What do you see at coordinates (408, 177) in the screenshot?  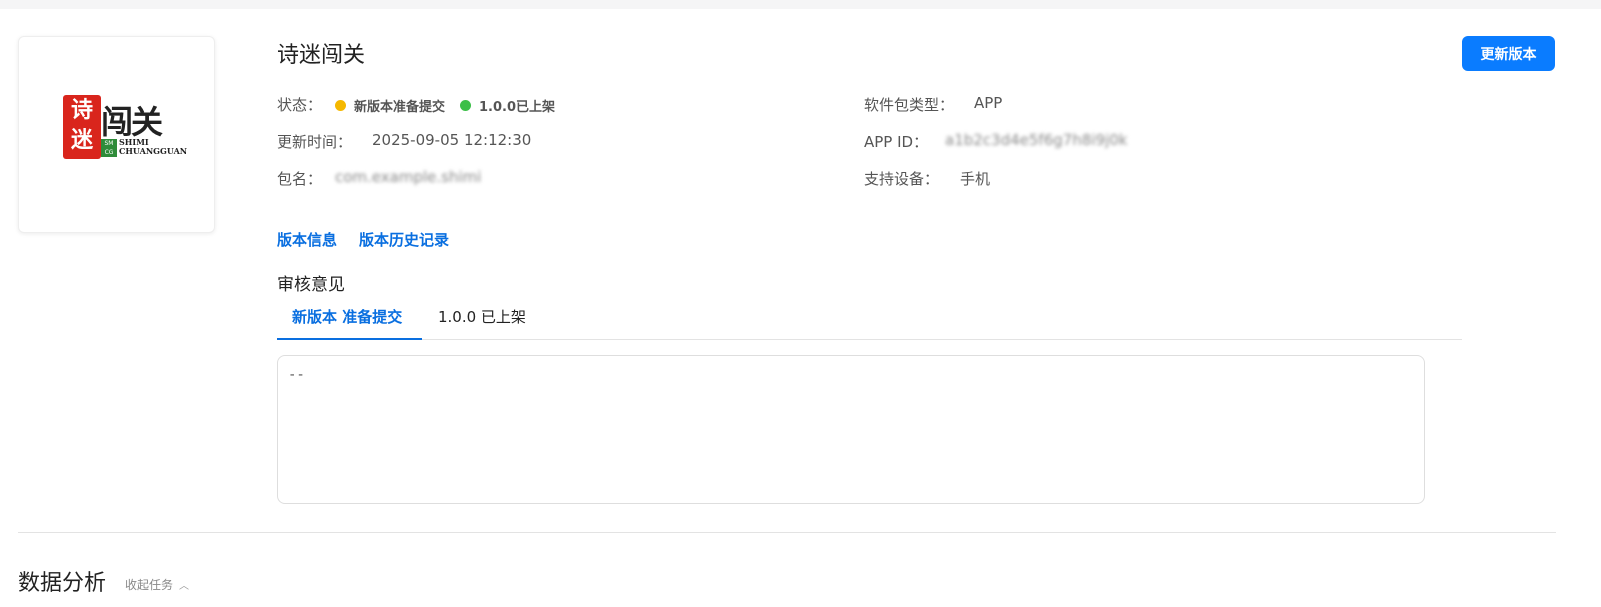 I see `package-name-value: com.example.shimi` at bounding box center [408, 177].